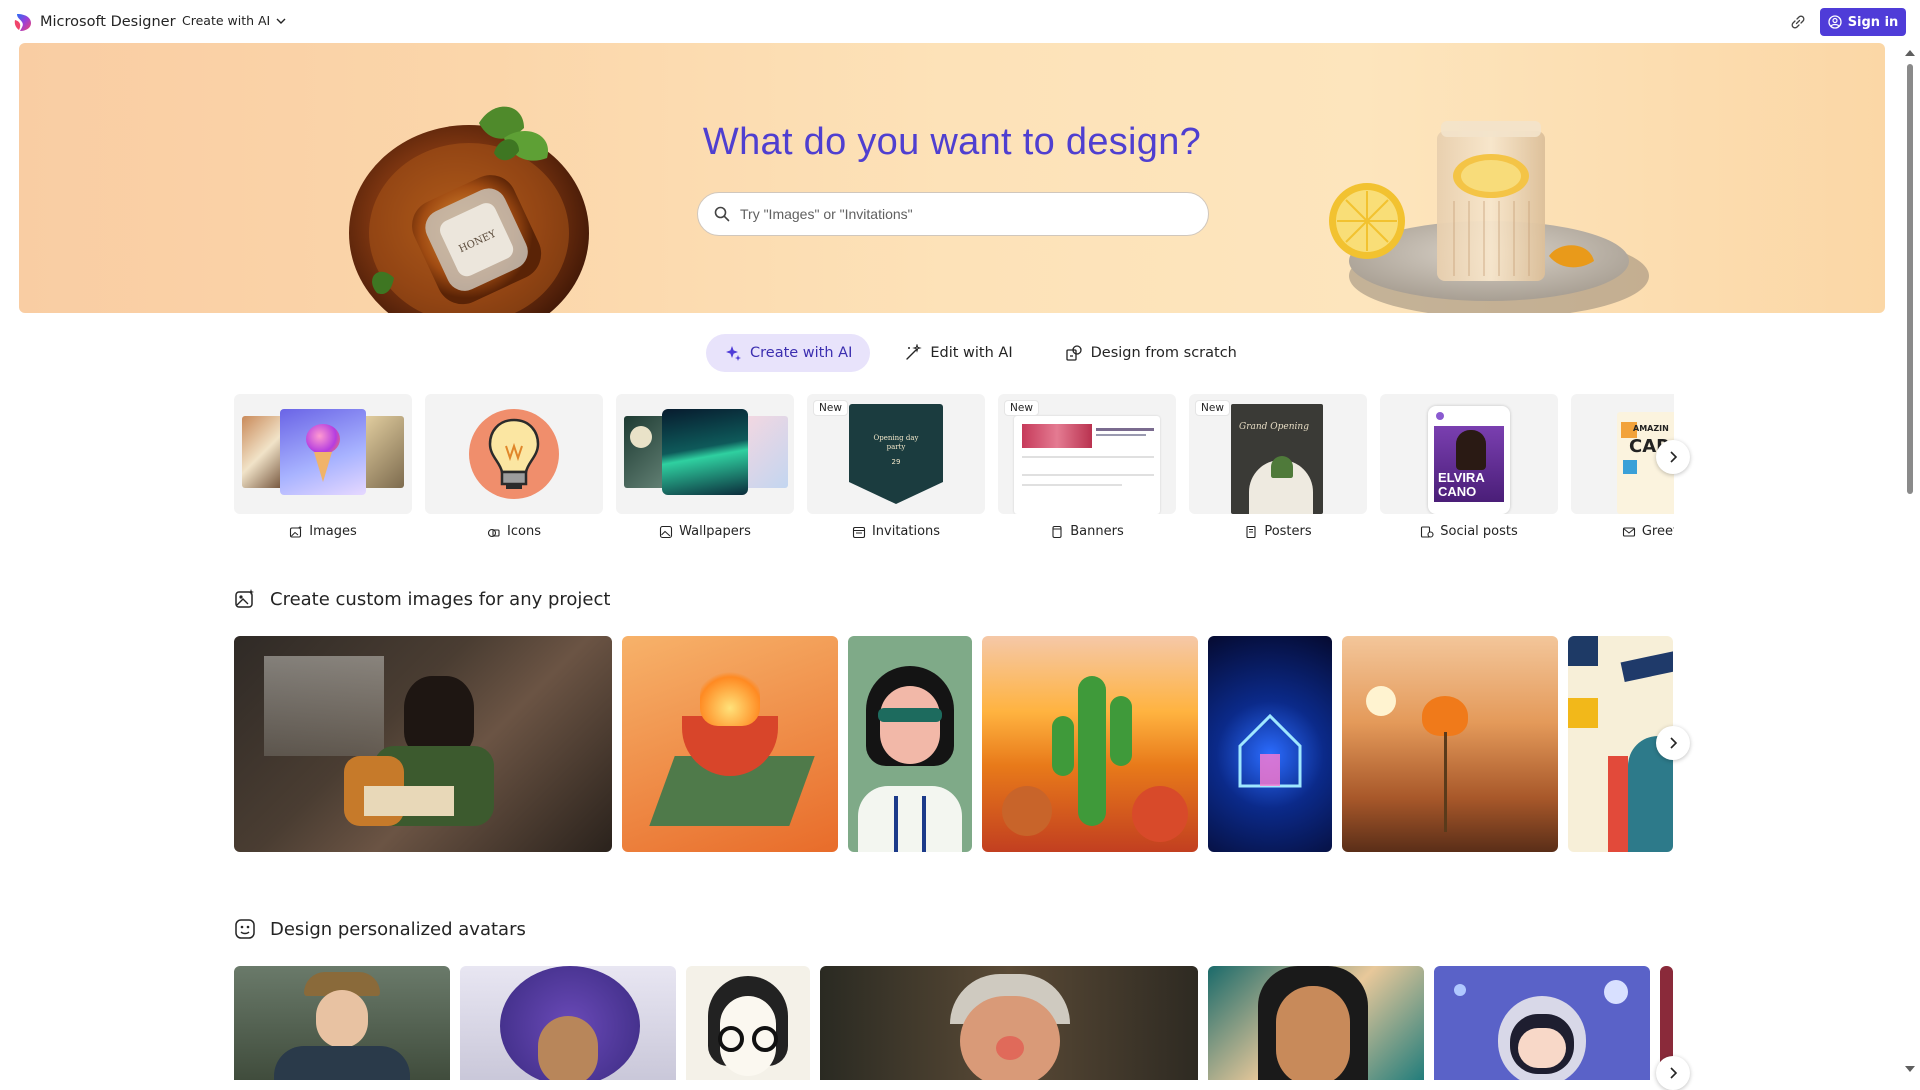 This screenshot has width=1920, height=1090. Describe the element at coordinates (1479, 531) in the screenshot. I see `category-label-text: Social posts` at that location.